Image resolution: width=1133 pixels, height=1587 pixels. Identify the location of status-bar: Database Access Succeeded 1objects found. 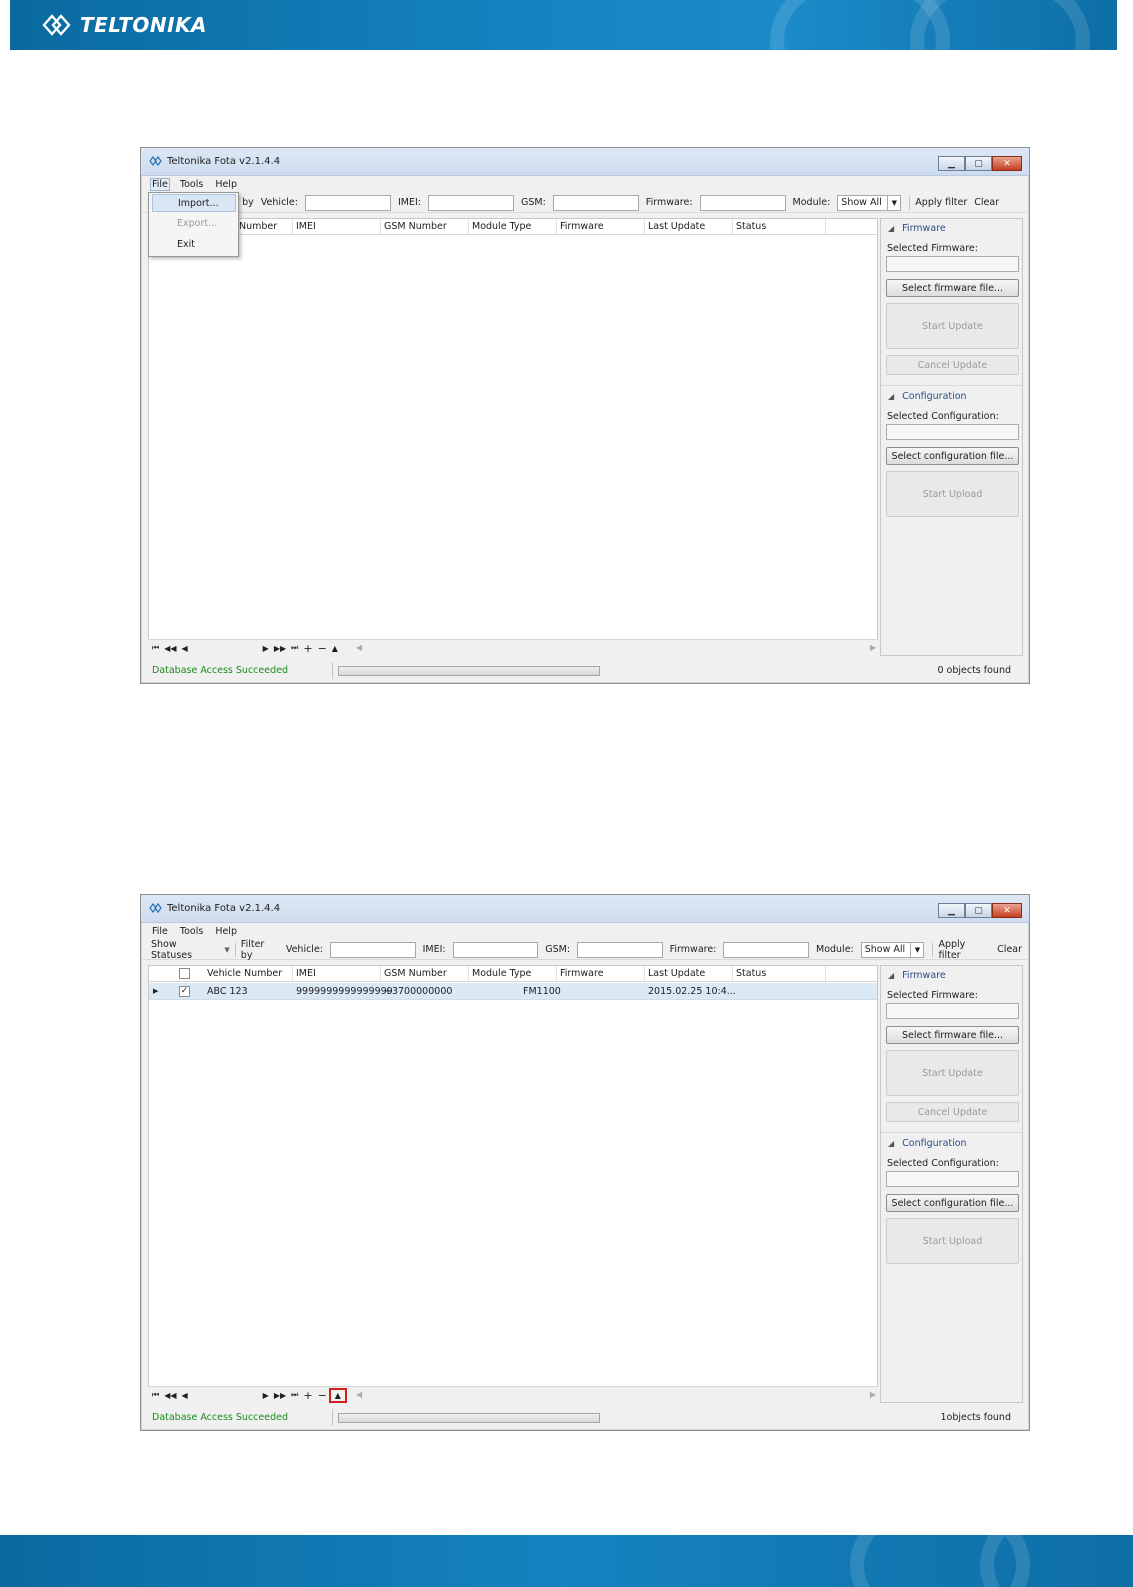
(585, 1418).